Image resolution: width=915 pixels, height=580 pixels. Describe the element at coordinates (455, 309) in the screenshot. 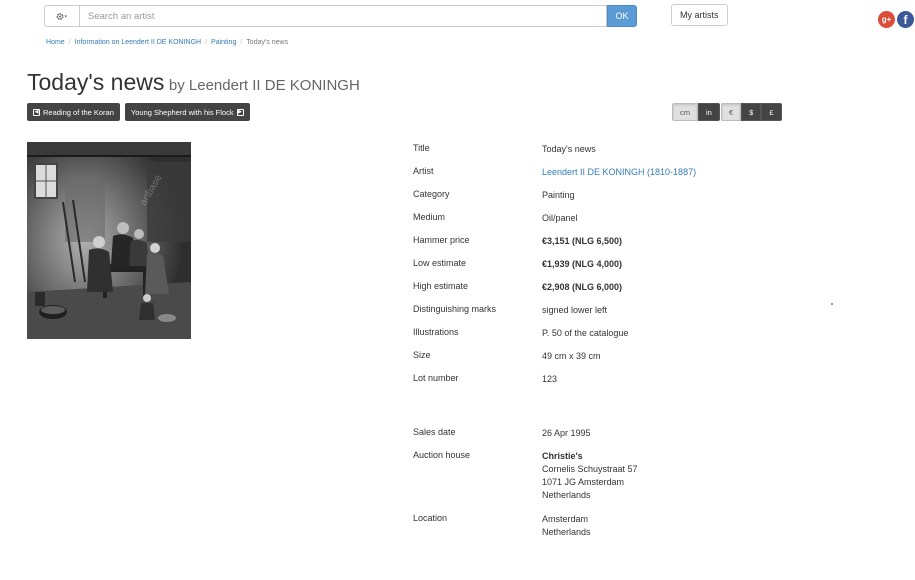

I see `detail-label: Distinguishing marks` at that location.